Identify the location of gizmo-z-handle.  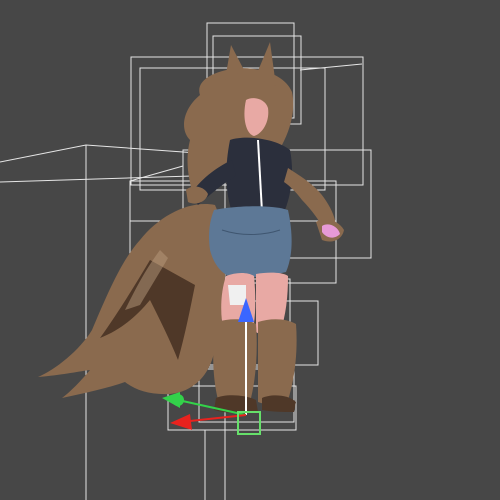
(178, 400).